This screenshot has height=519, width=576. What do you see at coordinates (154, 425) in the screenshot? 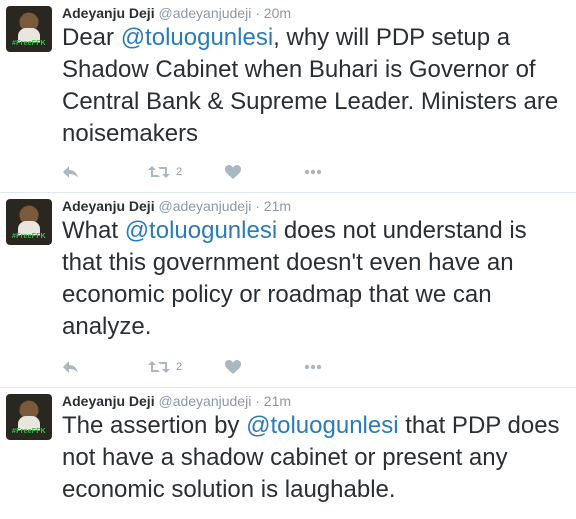
I see `tweet-text-part: The assertion by` at bounding box center [154, 425].